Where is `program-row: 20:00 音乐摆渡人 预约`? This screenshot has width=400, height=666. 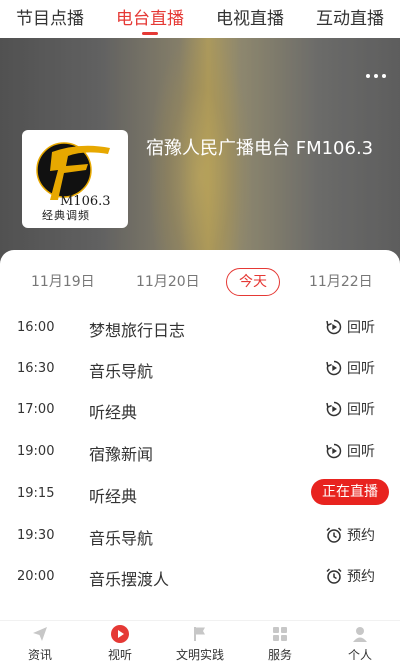 program-row: 20:00 音乐摆渡人 预约 is located at coordinates (200, 578).